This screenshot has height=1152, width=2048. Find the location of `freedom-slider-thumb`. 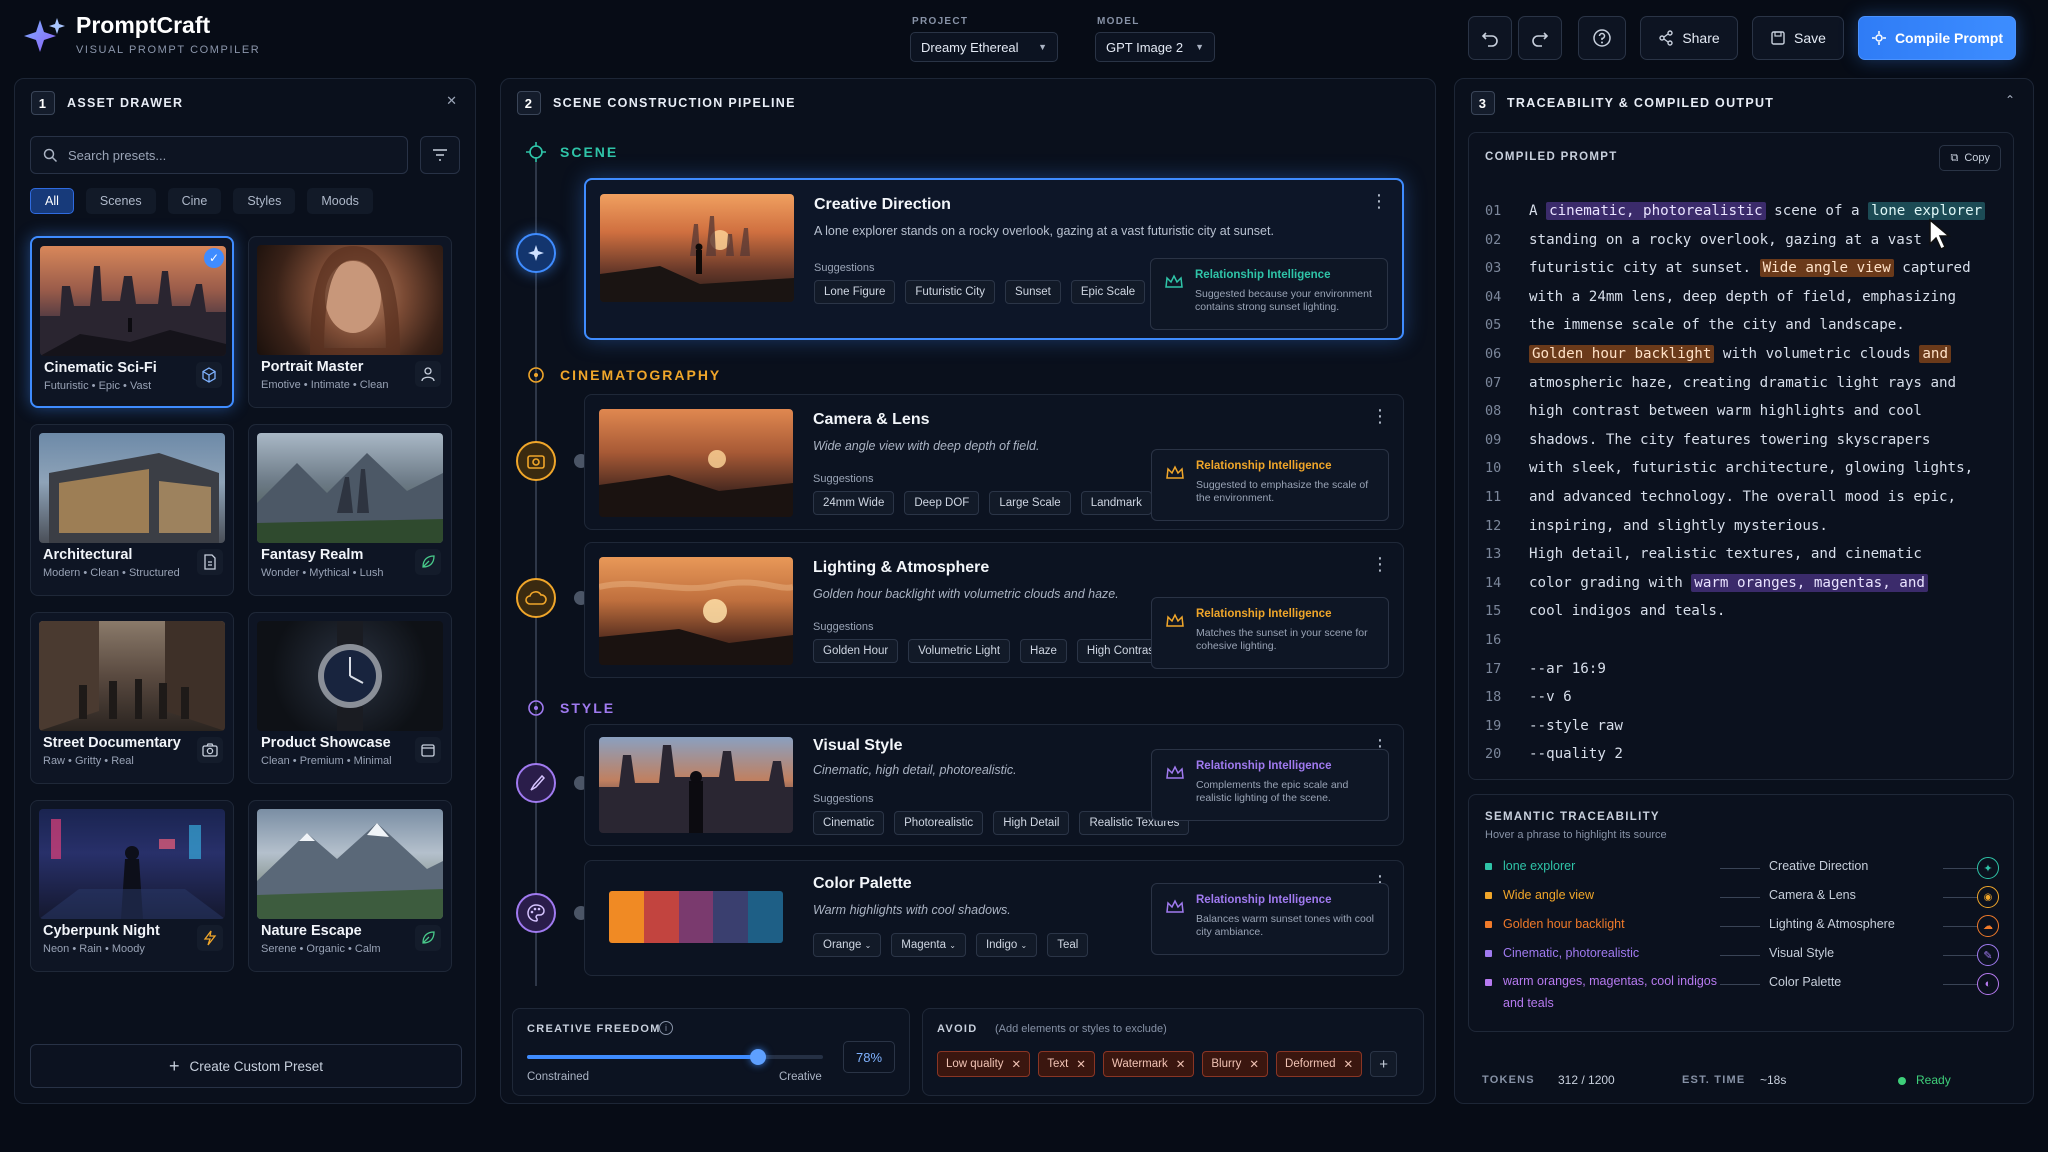

freedom-slider-thumb is located at coordinates (757, 1057).